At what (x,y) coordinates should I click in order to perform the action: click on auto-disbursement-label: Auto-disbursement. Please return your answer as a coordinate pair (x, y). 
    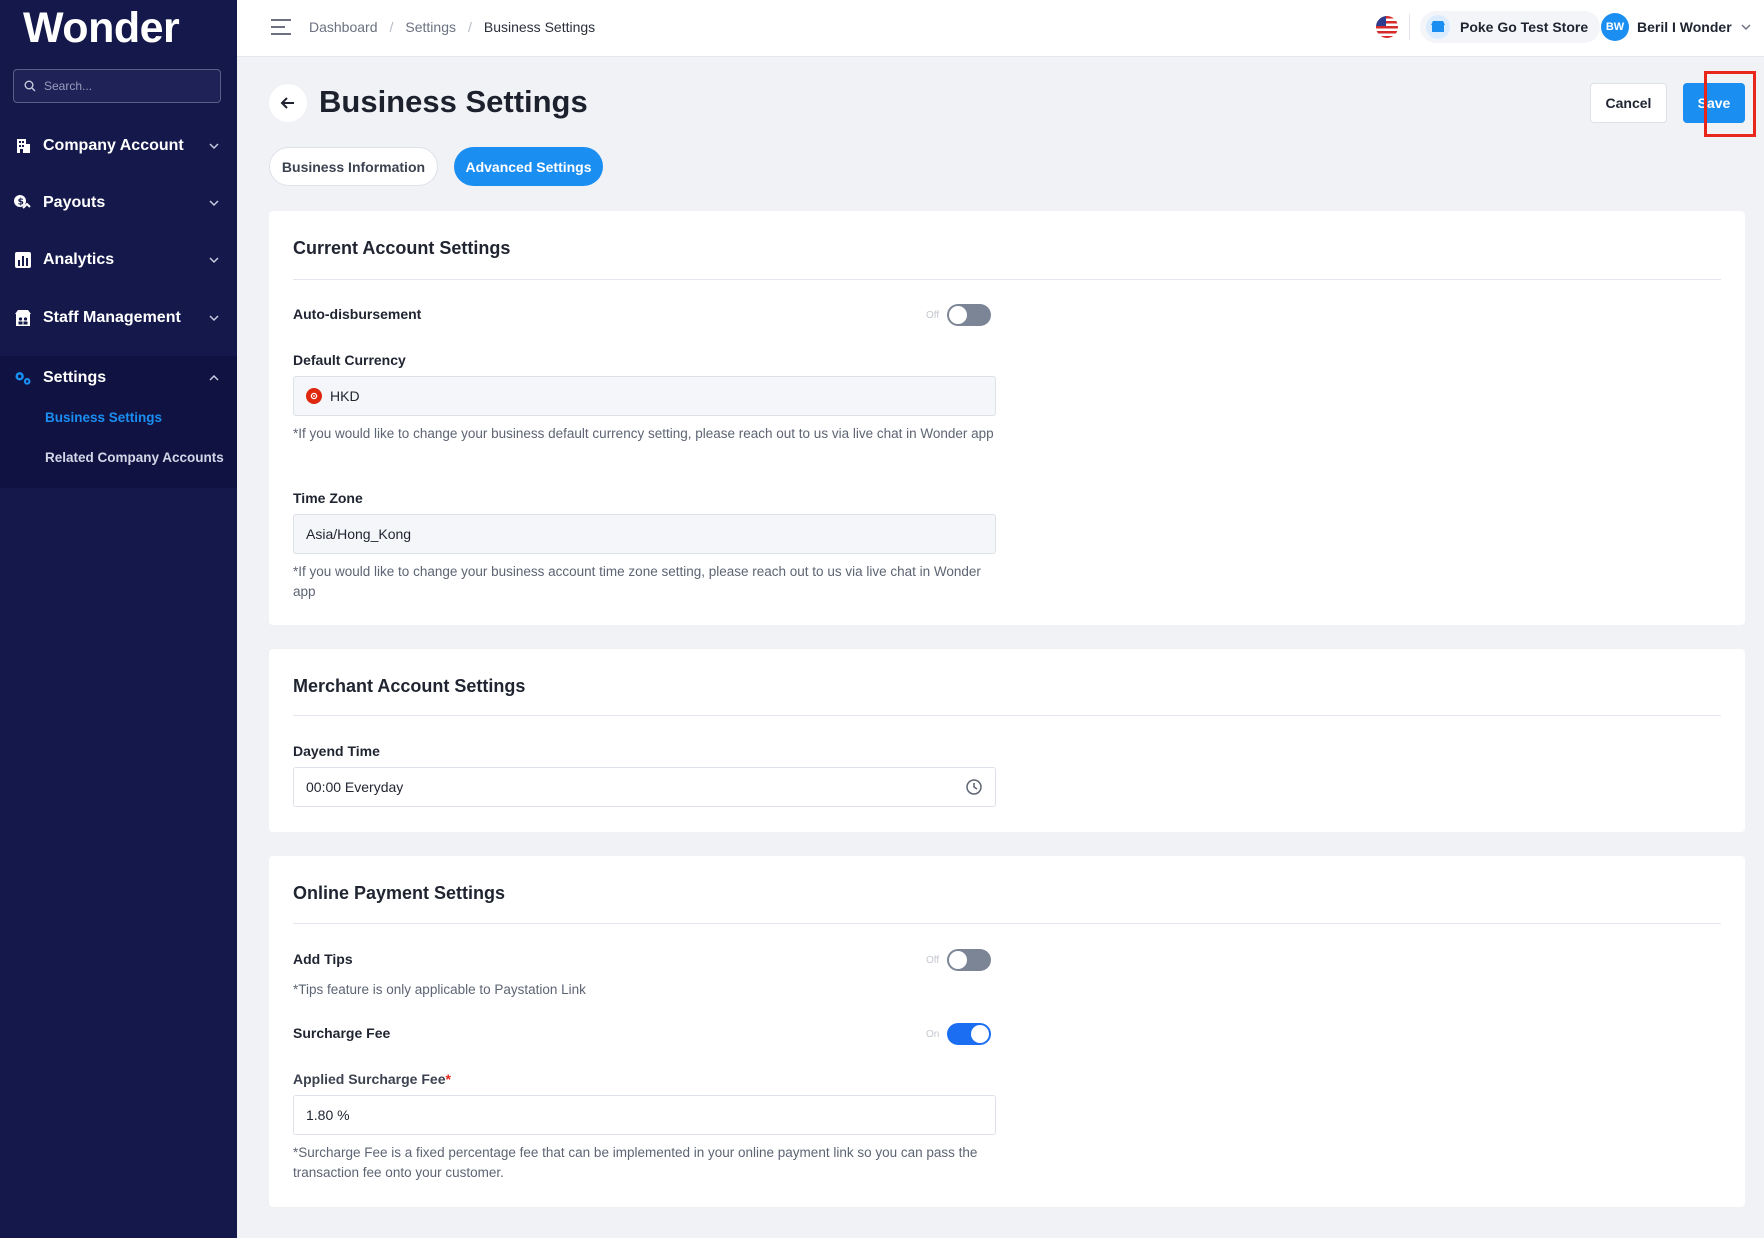
    Looking at the image, I should click on (357, 314).